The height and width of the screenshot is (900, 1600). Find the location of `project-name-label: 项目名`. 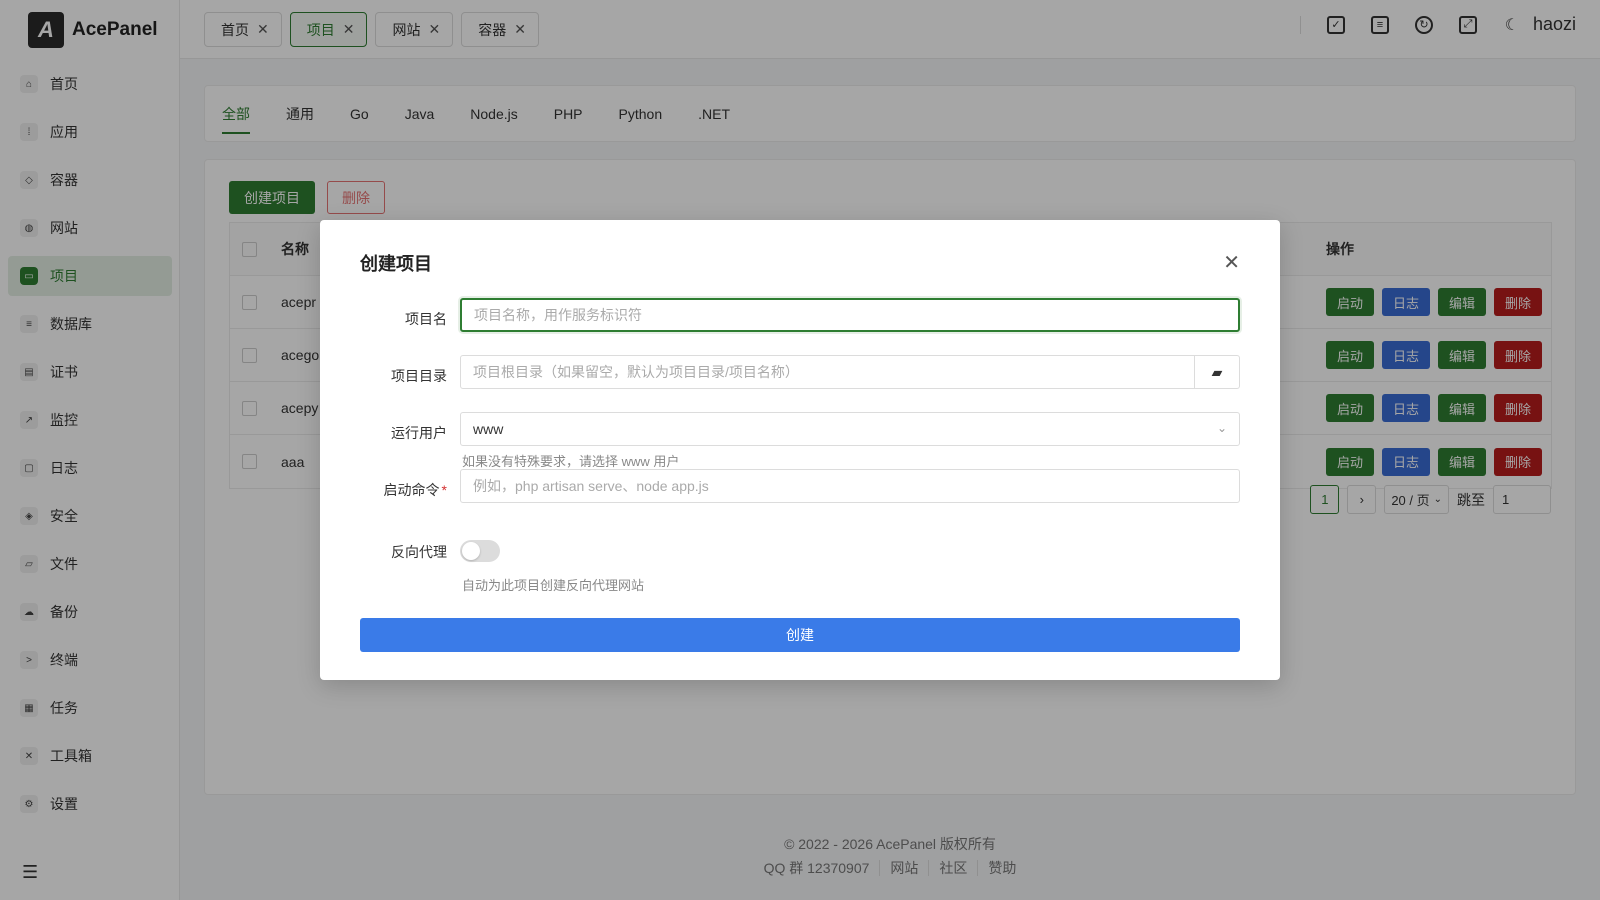

project-name-label: 项目名 is located at coordinates (426, 319).